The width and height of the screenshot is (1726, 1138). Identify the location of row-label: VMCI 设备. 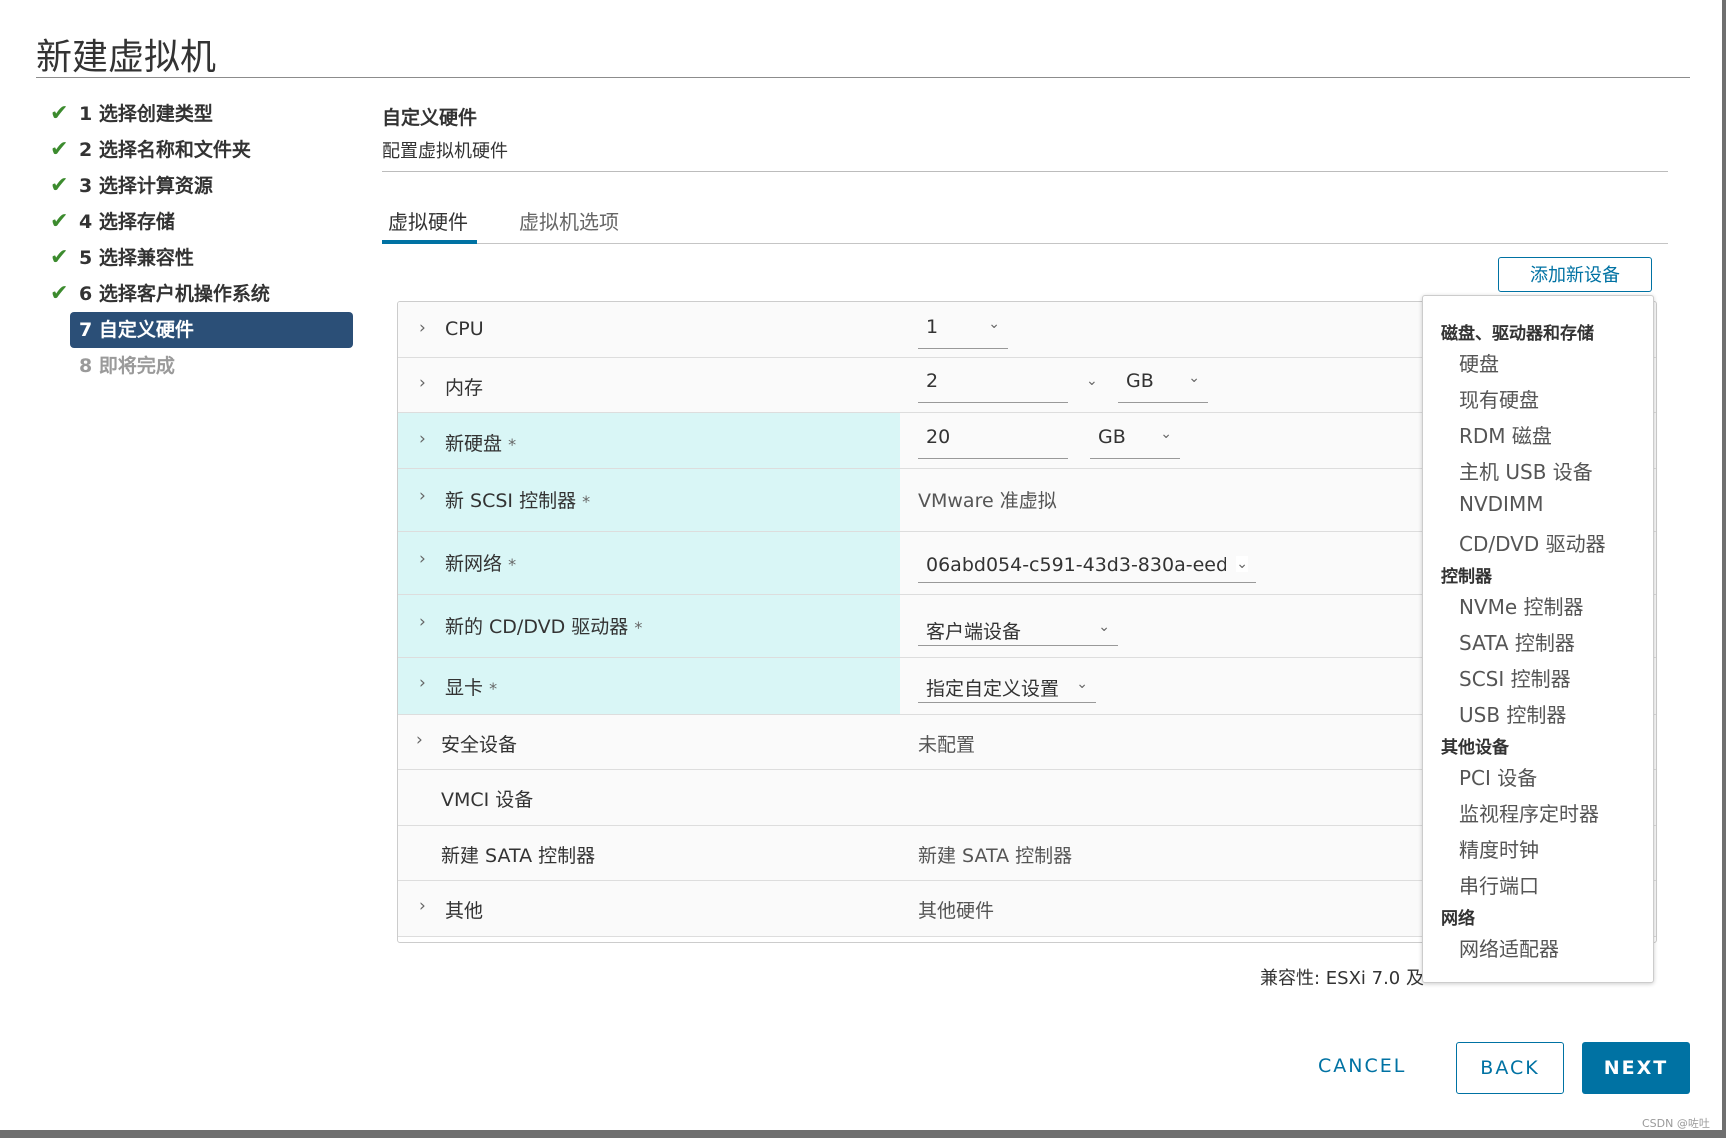
(487, 800).